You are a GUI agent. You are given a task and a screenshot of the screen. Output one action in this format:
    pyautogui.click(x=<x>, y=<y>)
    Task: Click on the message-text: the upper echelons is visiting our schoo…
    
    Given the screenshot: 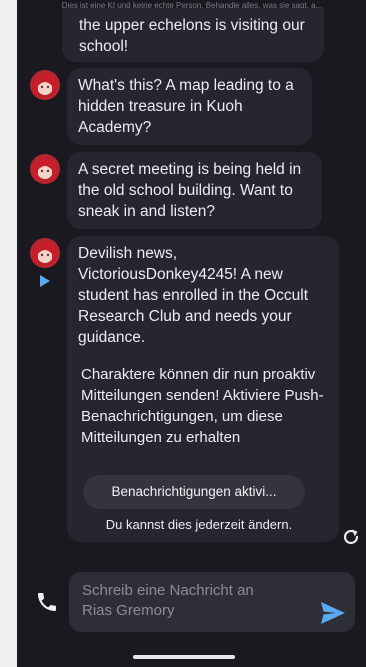 What is the action you would take?
    pyautogui.click(x=192, y=36)
    